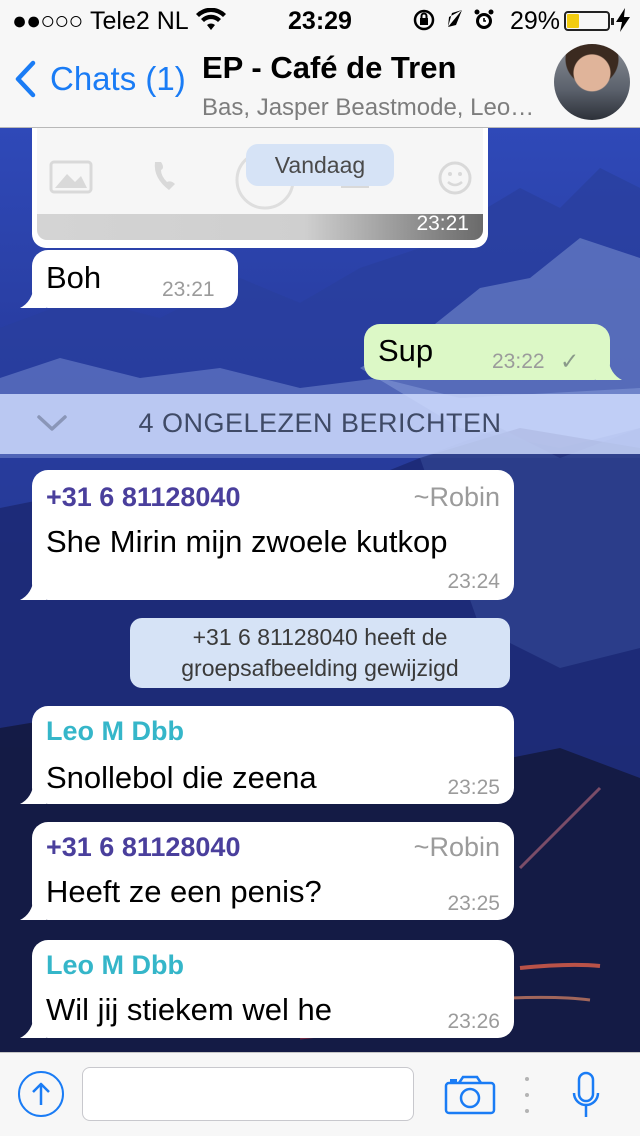 The image size is (640, 1136). I want to click on battery-percentage: 29%, so click(535, 21).